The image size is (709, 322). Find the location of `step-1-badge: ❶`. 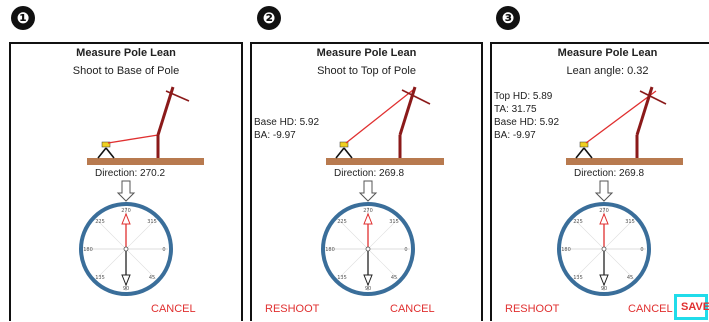

step-1-badge: ❶ is located at coordinates (23, 18).